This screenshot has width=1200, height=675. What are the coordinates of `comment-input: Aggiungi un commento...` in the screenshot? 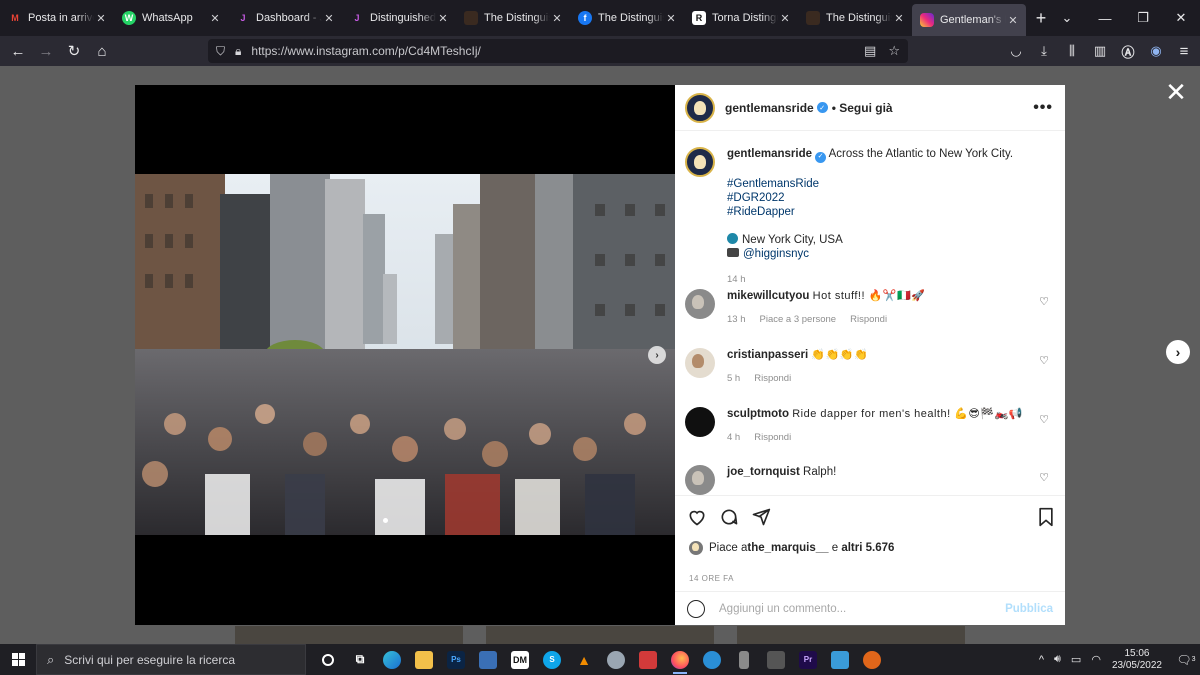 It's located at (862, 609).